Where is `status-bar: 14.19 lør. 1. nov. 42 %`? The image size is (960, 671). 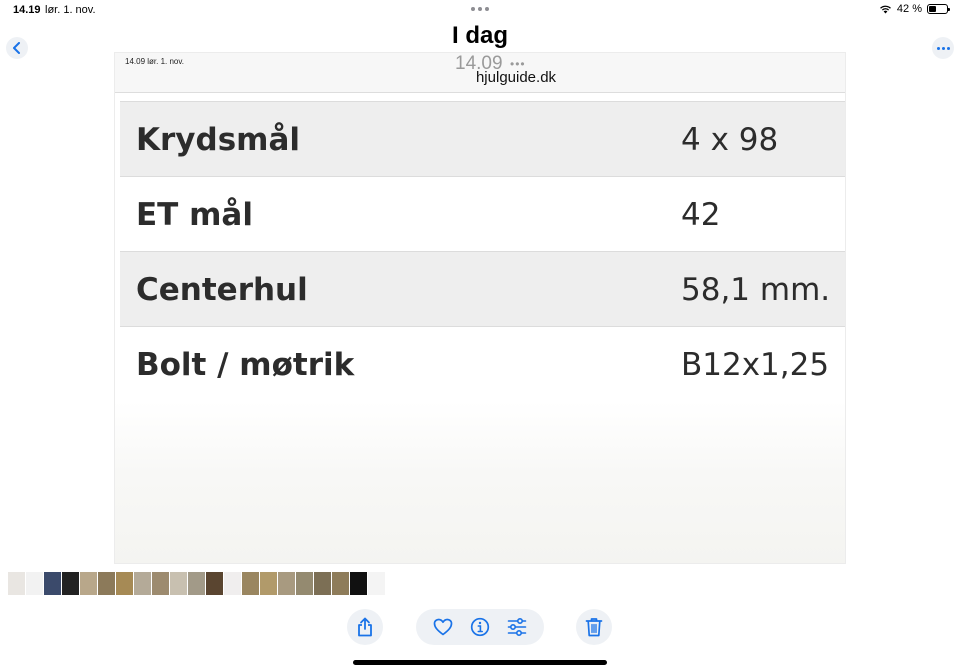 status-bar: 14.19 lør. 1. nov. 42 % is located at coordinates (480, 10).